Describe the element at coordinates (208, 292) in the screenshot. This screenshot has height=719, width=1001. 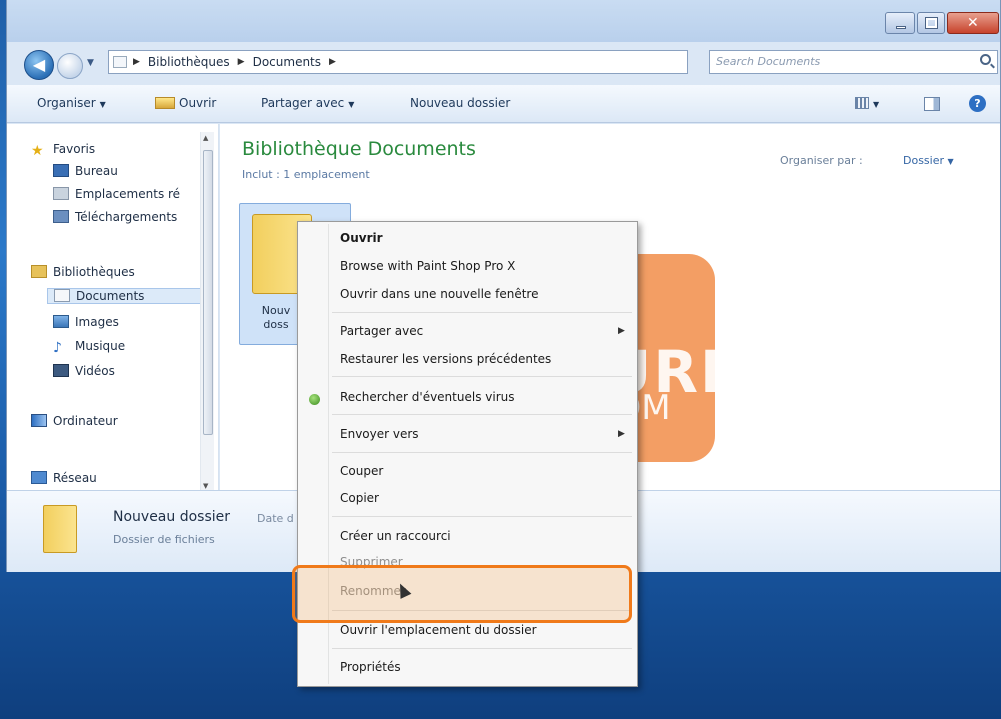
I see `scroll-thumb` at that location.